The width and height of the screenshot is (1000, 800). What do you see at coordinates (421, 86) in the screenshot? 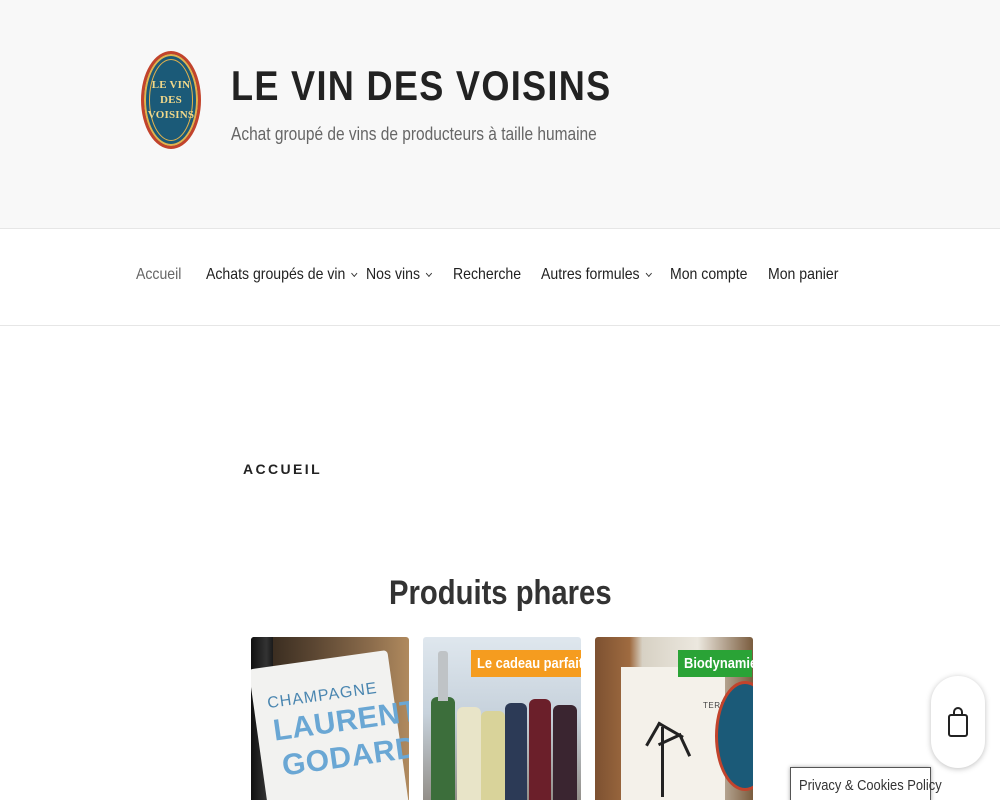
I see `site-title: LE VIN DES VOISINS` at bounding box center [421, 86].